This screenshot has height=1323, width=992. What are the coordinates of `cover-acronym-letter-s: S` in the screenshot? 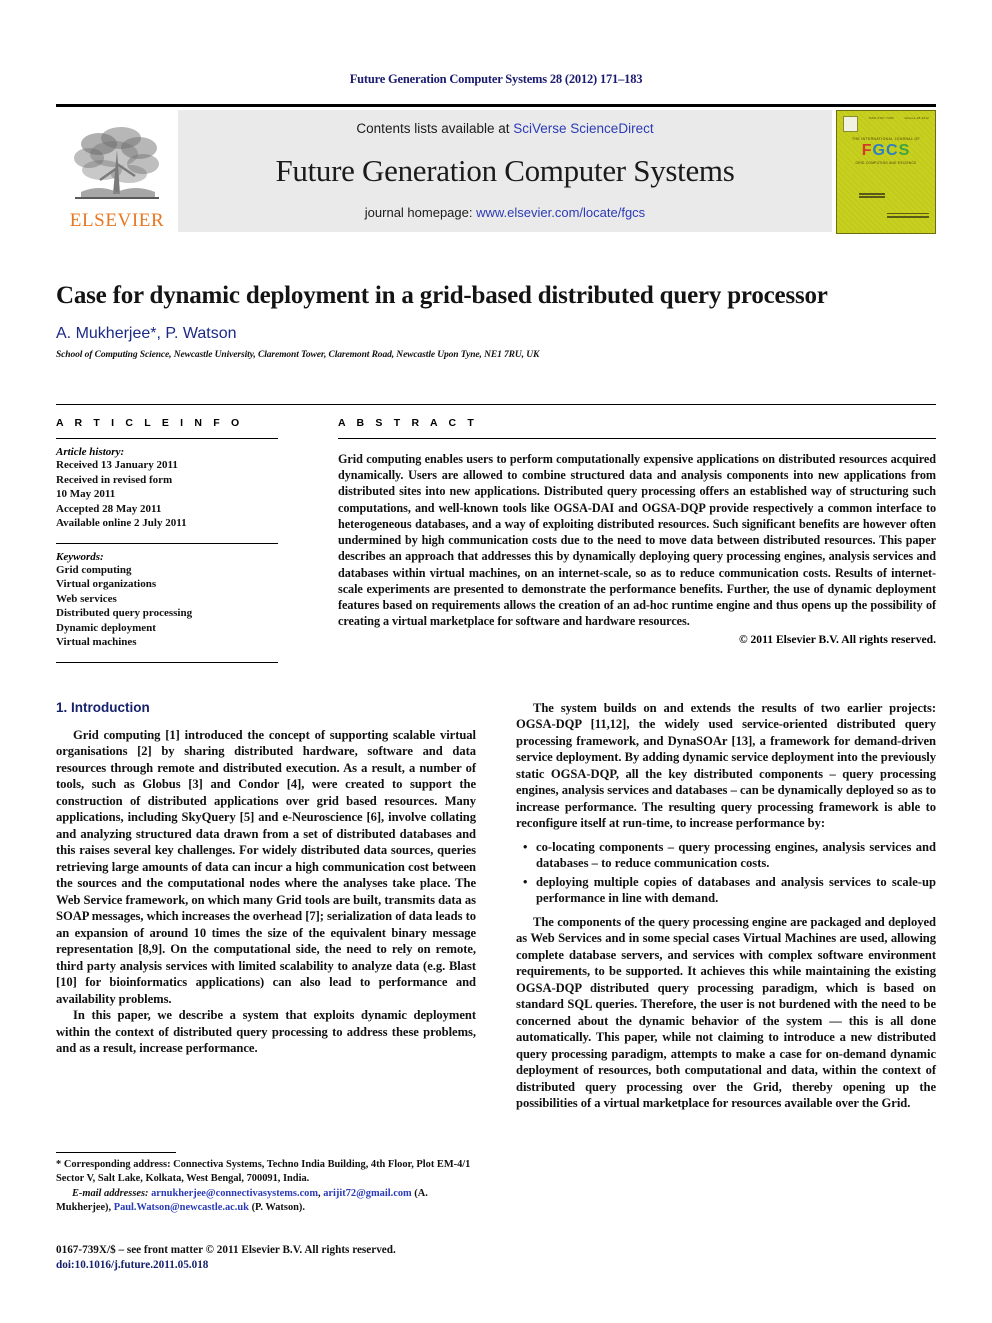 It's located at (904, 150).